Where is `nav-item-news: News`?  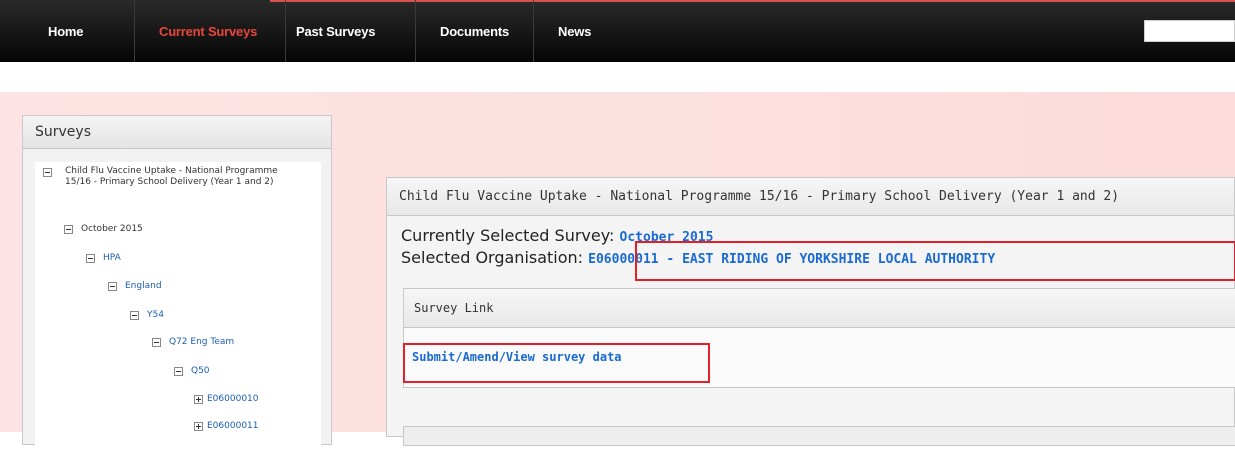 nav-item-news: News is located at coordinates (574, 31).